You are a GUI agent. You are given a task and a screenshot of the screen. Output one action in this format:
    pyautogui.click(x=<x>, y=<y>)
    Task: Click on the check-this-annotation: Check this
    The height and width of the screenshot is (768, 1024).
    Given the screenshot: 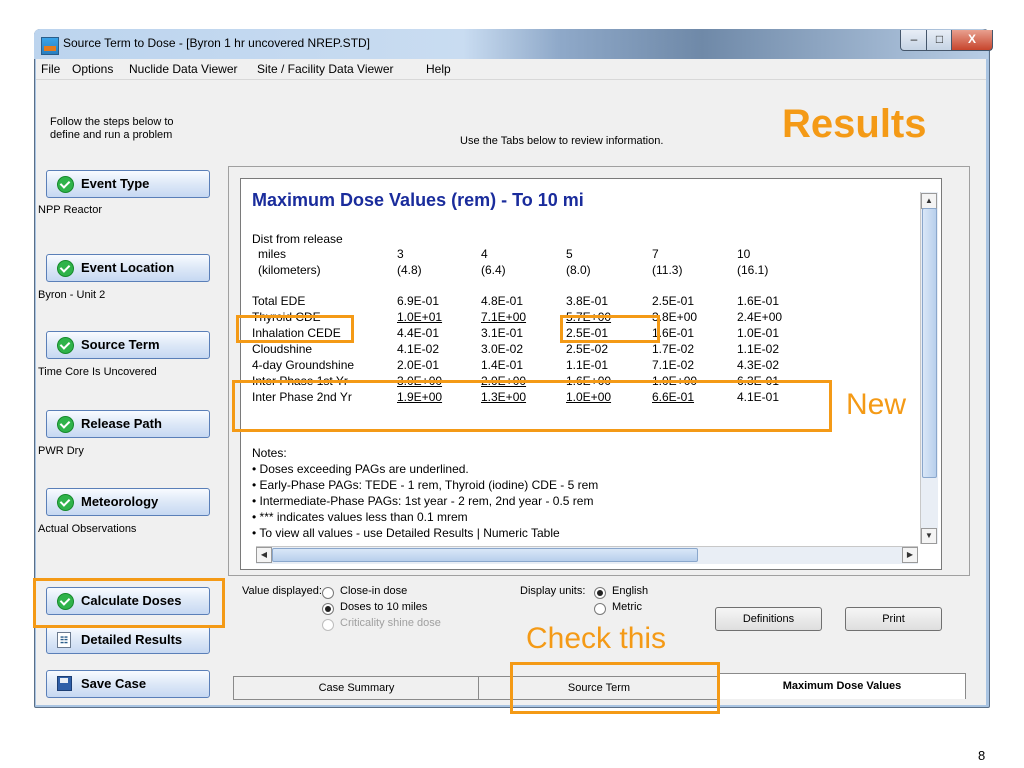 What is the action you would take?
    pyautogui.click(x=596, y=638)
    